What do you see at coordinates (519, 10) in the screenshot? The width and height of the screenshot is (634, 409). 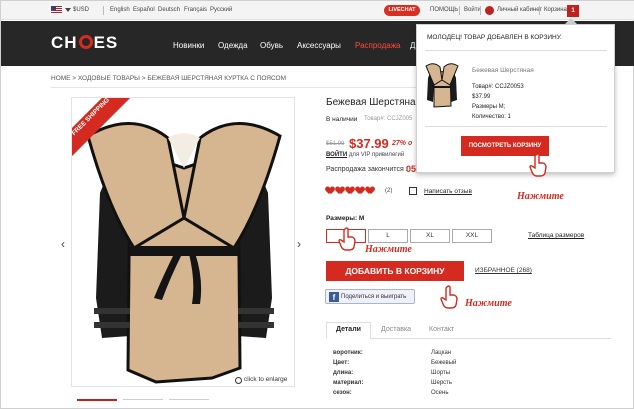 I see `personal-cabinet-link: Личный кабинет` at bounding box center [519, 10].